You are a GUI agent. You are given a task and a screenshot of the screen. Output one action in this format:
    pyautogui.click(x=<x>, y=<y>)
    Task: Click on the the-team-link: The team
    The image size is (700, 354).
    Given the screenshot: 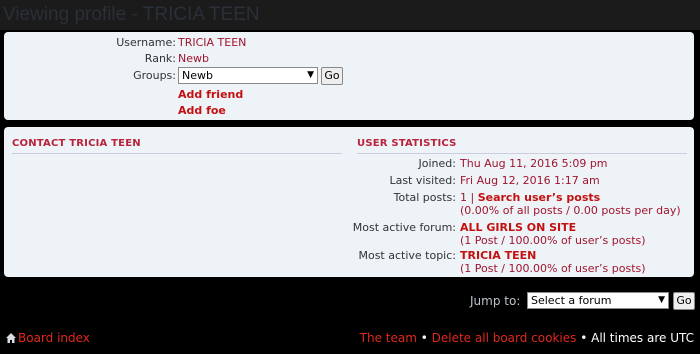 What is the action you would take?
    pyautogui.click(x=388, y=338)
    